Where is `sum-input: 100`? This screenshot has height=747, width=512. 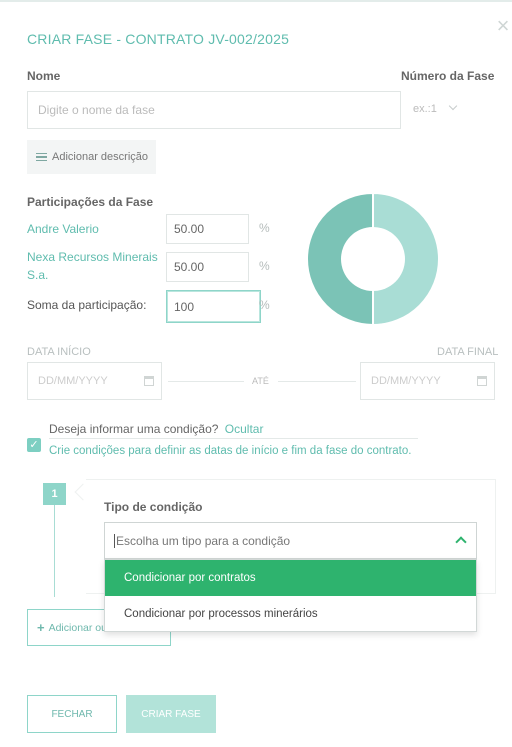 sum-input: 100 is located at coordinates (213, 306).